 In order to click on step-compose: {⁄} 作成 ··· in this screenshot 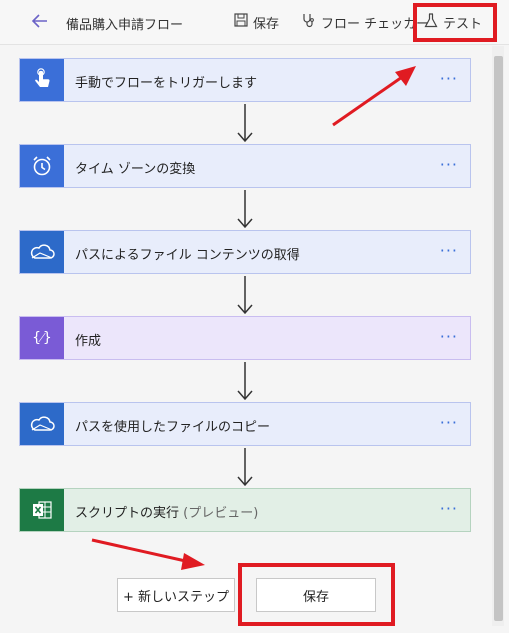, I will do `click(245, 338)`.